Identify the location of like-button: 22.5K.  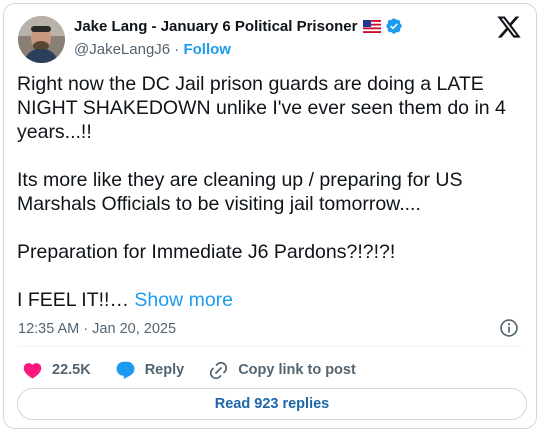
(56, 370).